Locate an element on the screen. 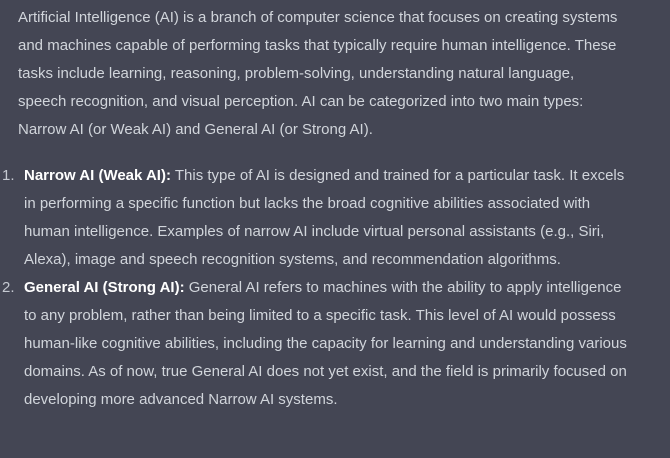  list-item-number: 2. is located at coordinates (8, 287).